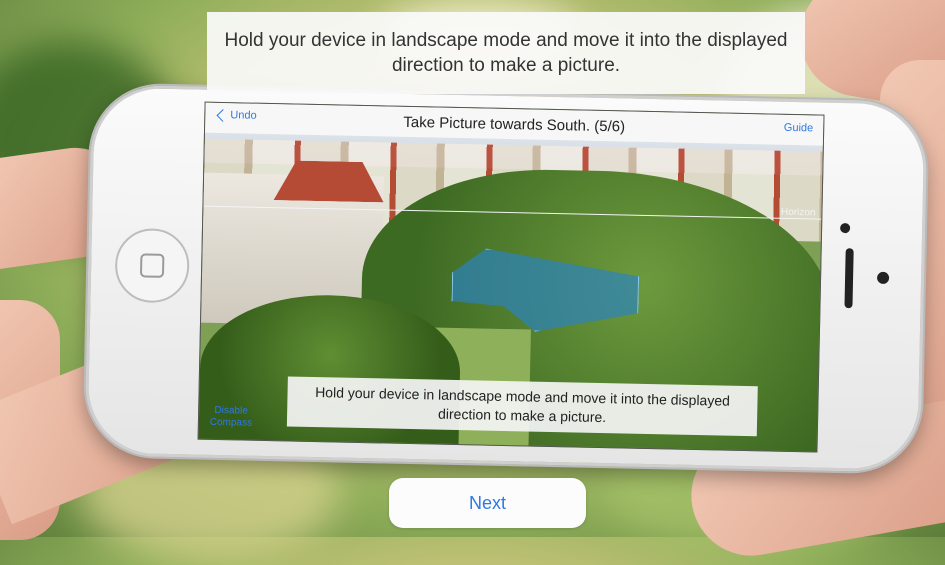 This screenshot has width=945, height=565. I want to click on sensor-dot, so click(883, 278).